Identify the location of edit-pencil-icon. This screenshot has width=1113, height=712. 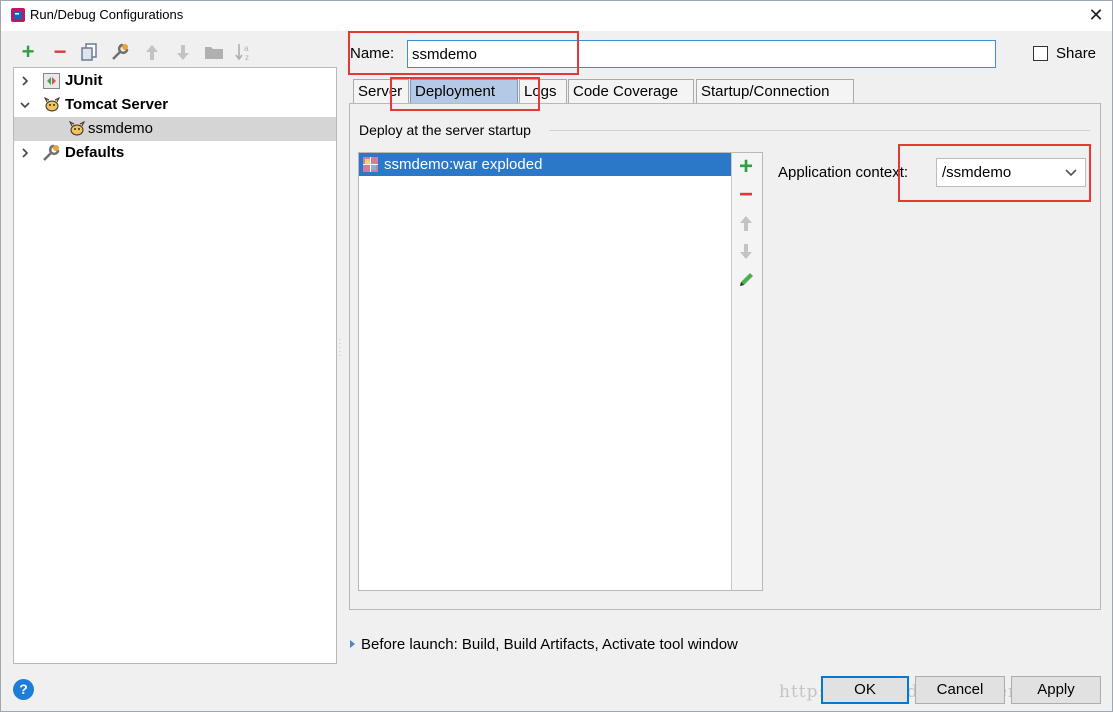
(746, 279).